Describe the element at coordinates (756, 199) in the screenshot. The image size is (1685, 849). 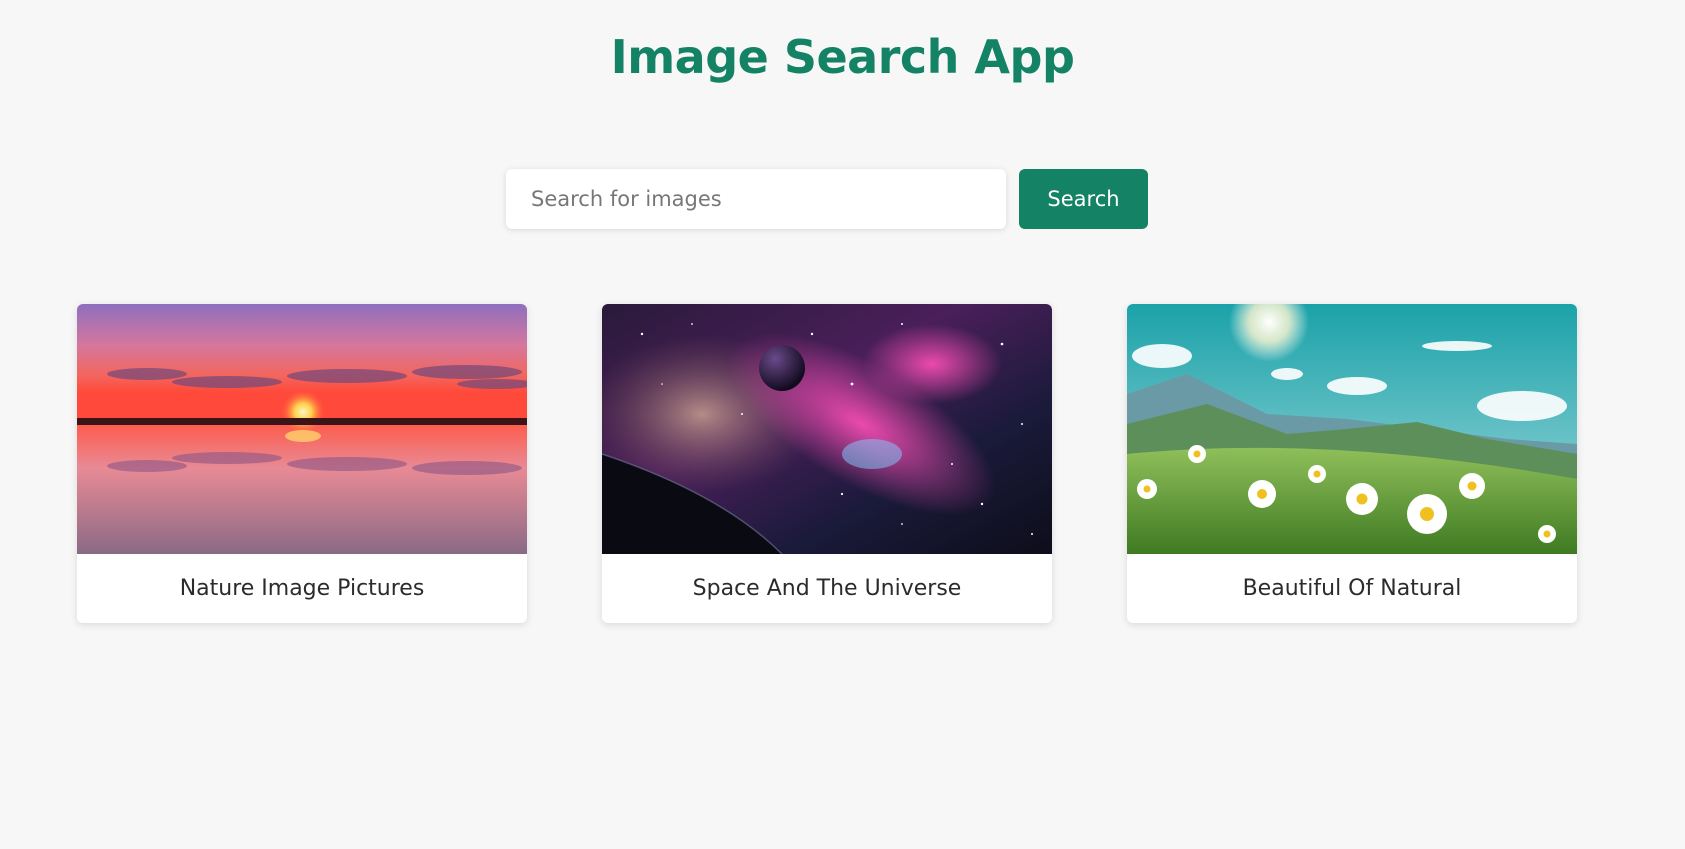
I see `search-input` at that location.